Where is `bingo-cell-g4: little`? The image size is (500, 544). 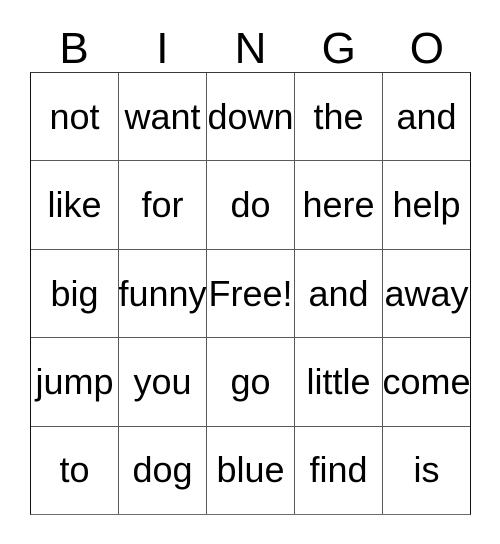 bingo-cell-g4: little is located at coordinates (338, 382).